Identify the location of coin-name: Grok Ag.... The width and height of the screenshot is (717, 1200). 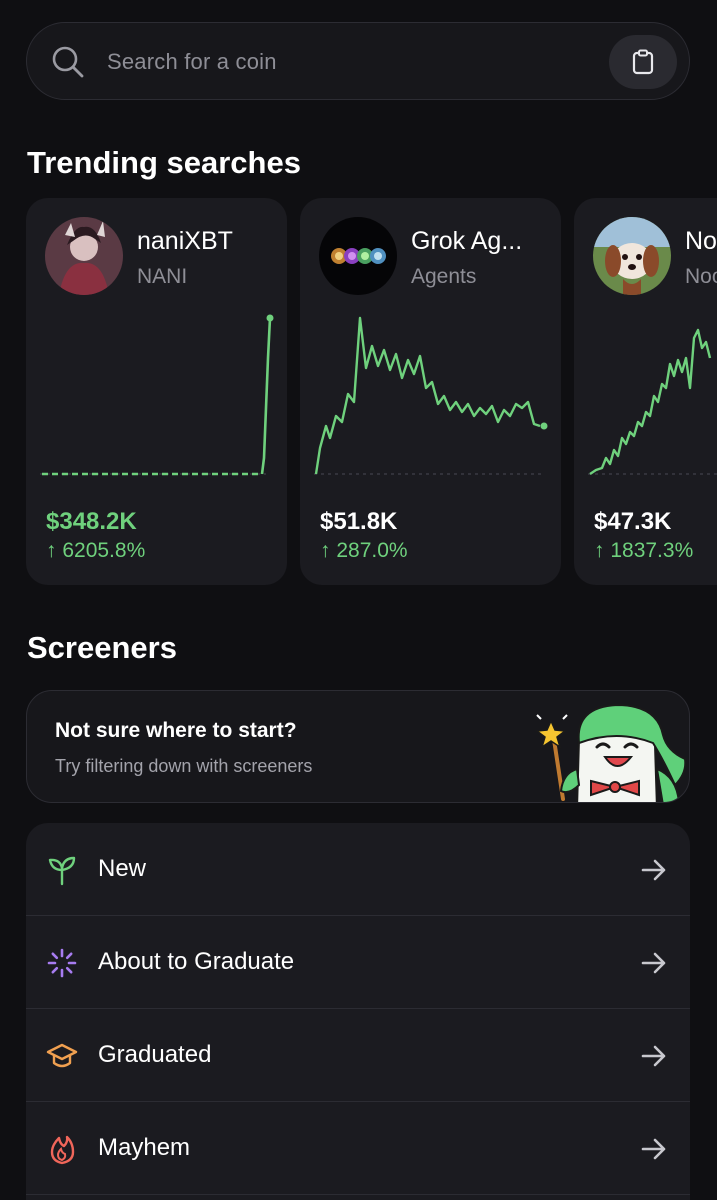
(467, 241).